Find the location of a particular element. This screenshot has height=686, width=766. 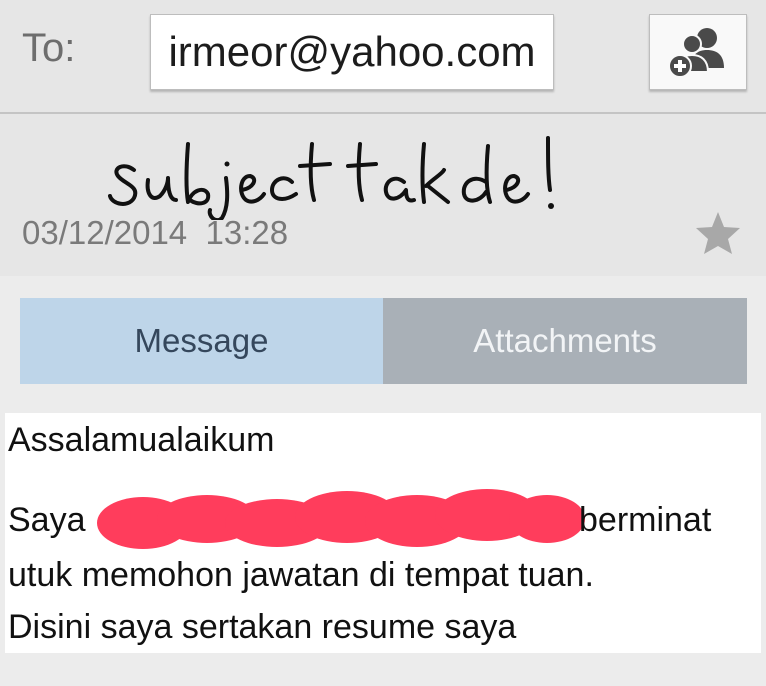

message-datetime: 03/12/2014 13:28 is located at coordinates (155, 232).